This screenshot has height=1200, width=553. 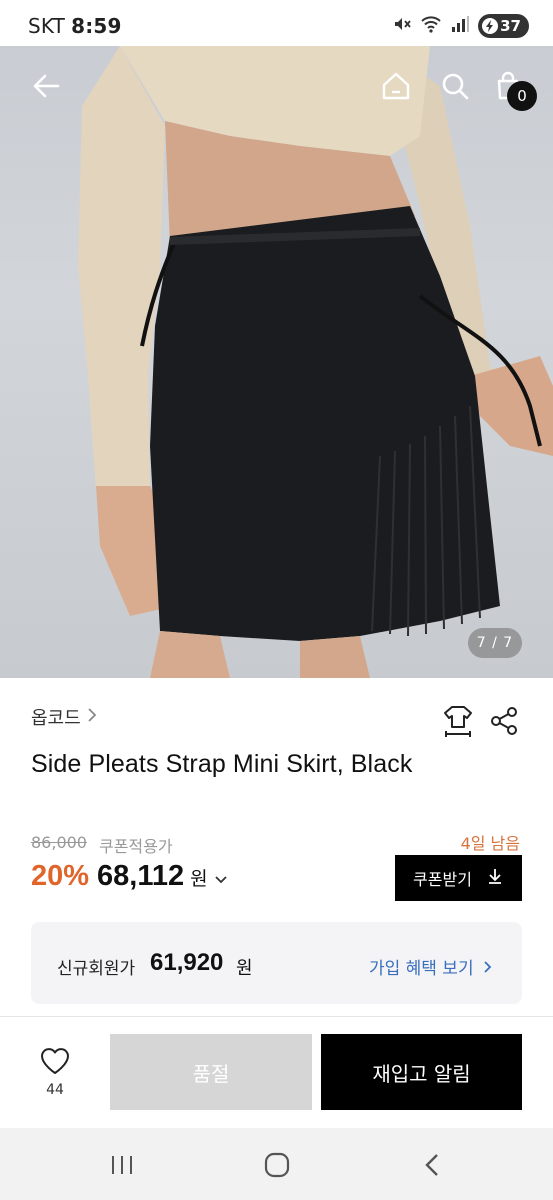 What do you see at coordinates (135, 846) in the screenshot?
I see `coupon-price-label: 쿠폰적용가` at bounding box center [135, 846].